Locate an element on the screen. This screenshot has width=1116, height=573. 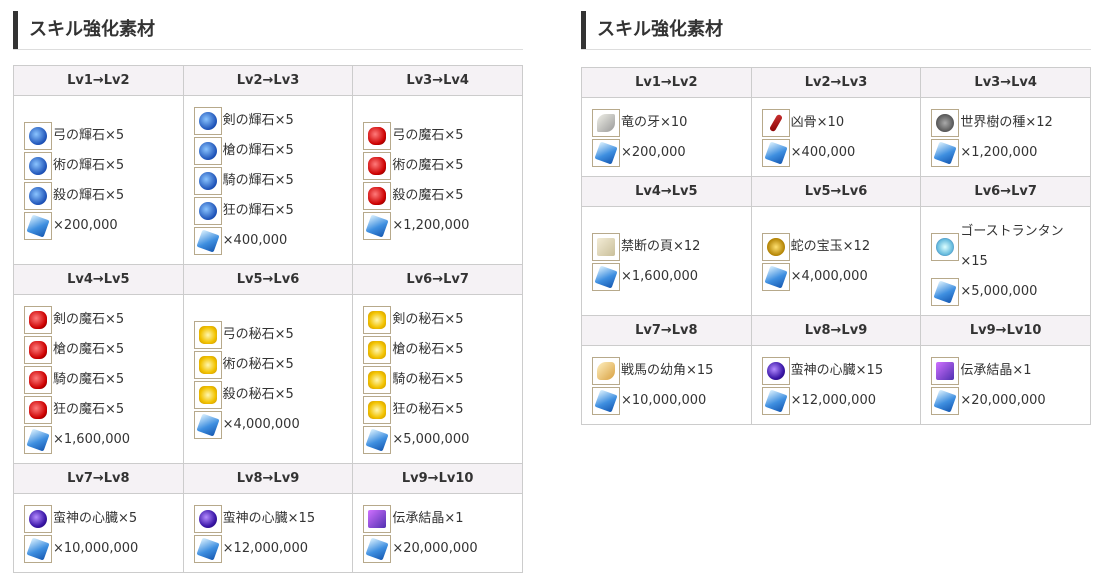
bone-icon is located at coordinates (775, 123).